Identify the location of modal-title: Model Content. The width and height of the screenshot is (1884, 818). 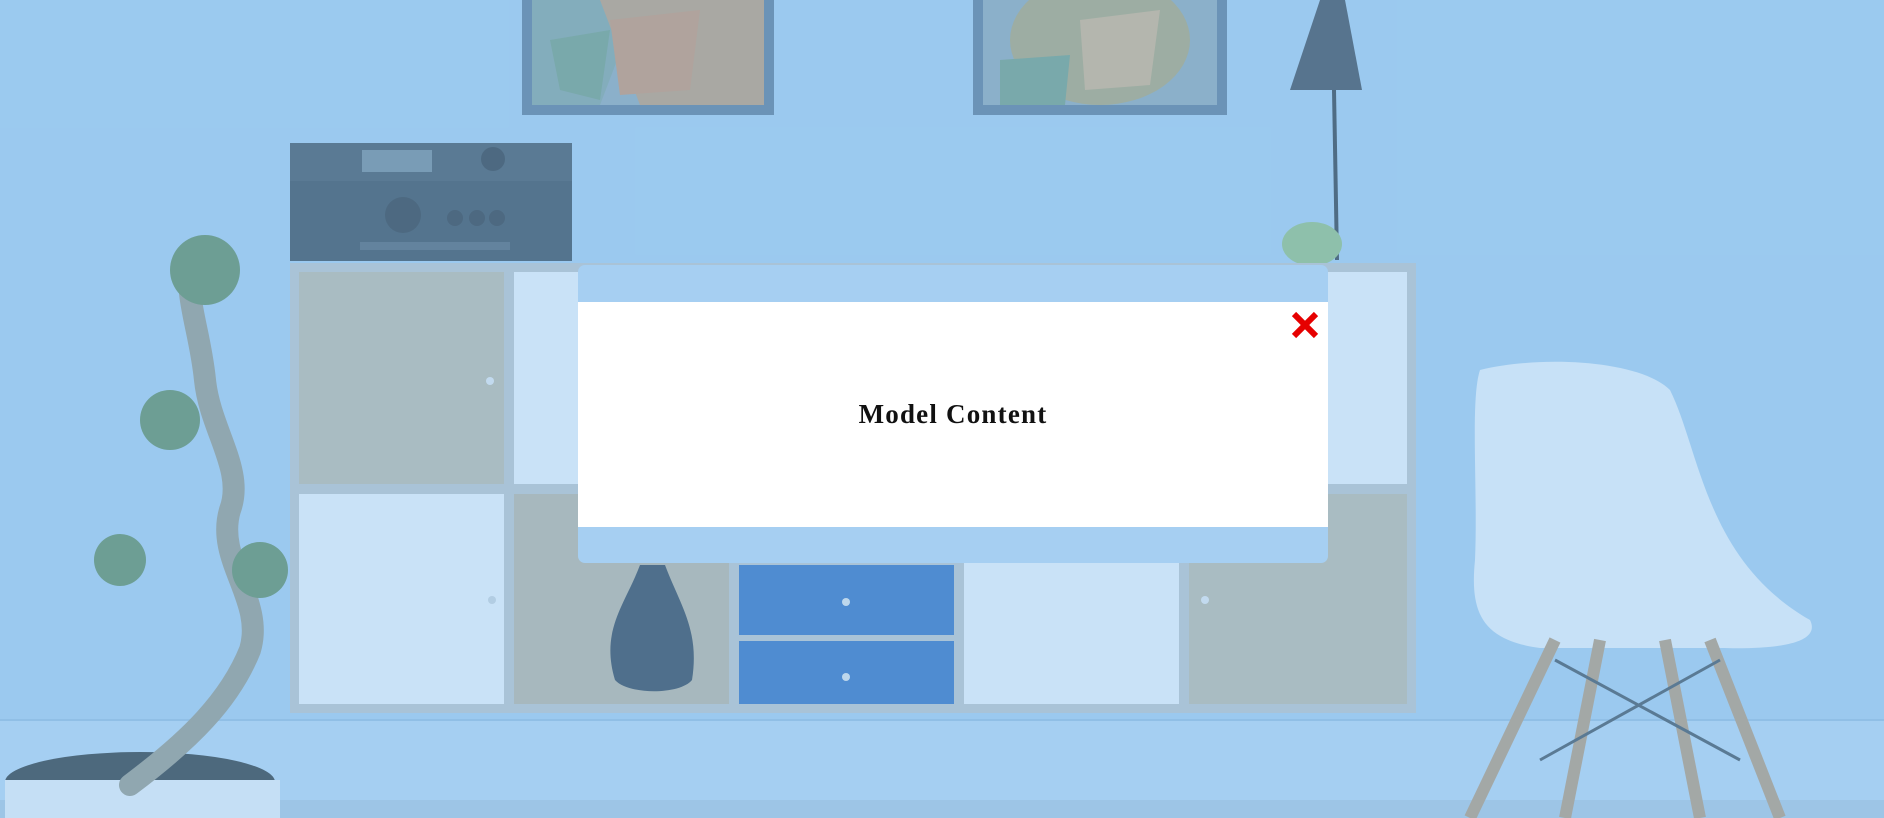
(953, 414).